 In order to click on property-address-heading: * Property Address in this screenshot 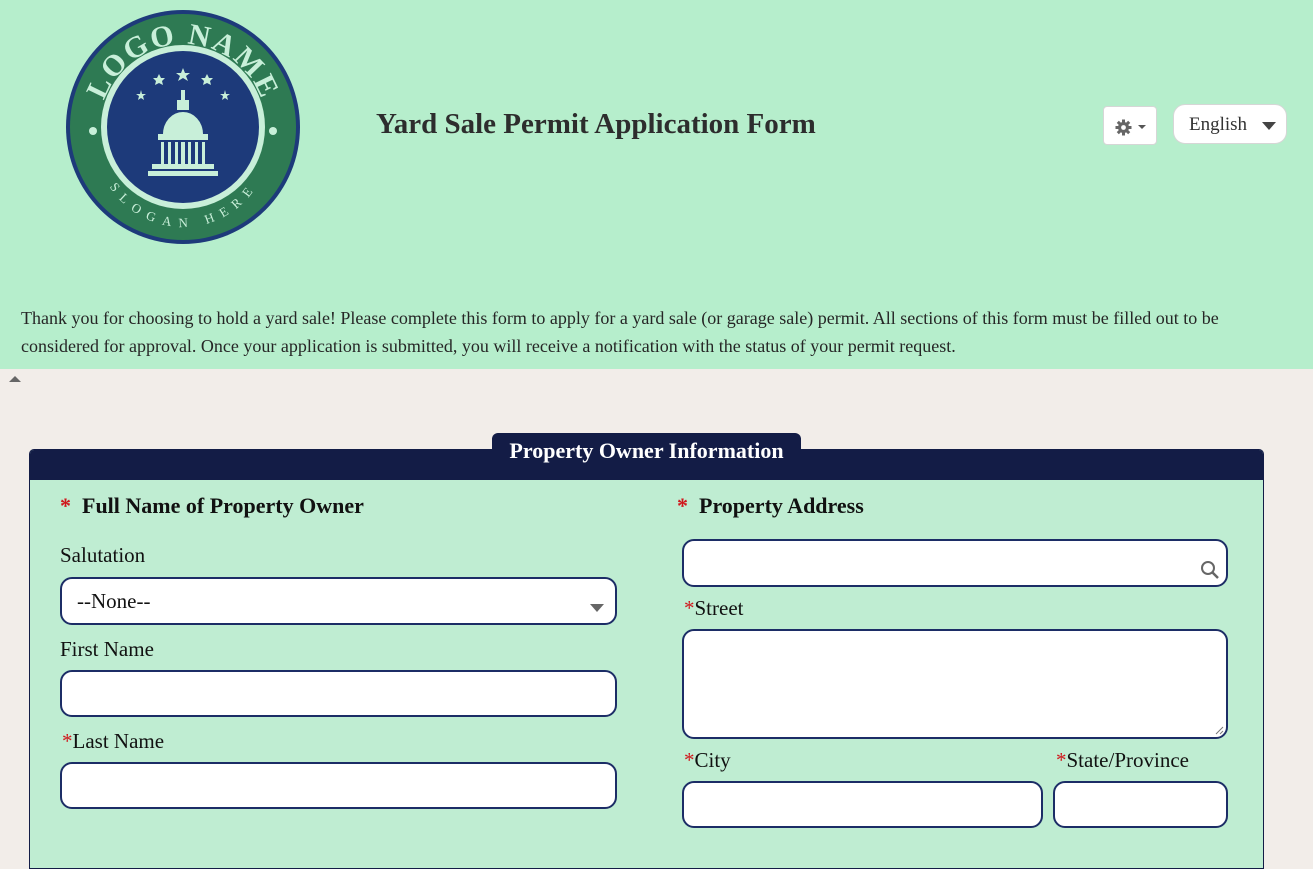, I will do `click(770, 506)`.